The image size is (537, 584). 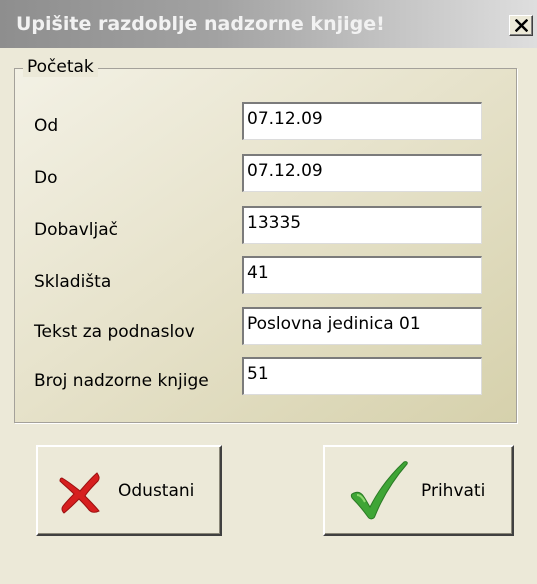 What do you see at coordinates (76, 230) in the screenshot?
I see `label-dobavljac: Dobavljač` at bounding box center [76, 230].